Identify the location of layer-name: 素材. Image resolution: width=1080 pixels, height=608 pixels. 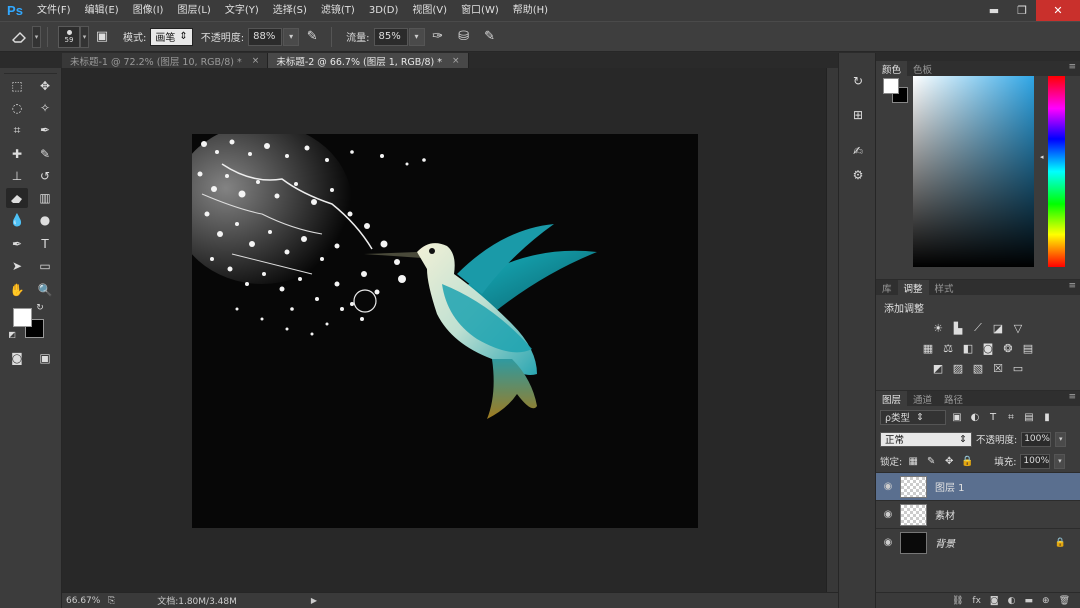
(945, 514).